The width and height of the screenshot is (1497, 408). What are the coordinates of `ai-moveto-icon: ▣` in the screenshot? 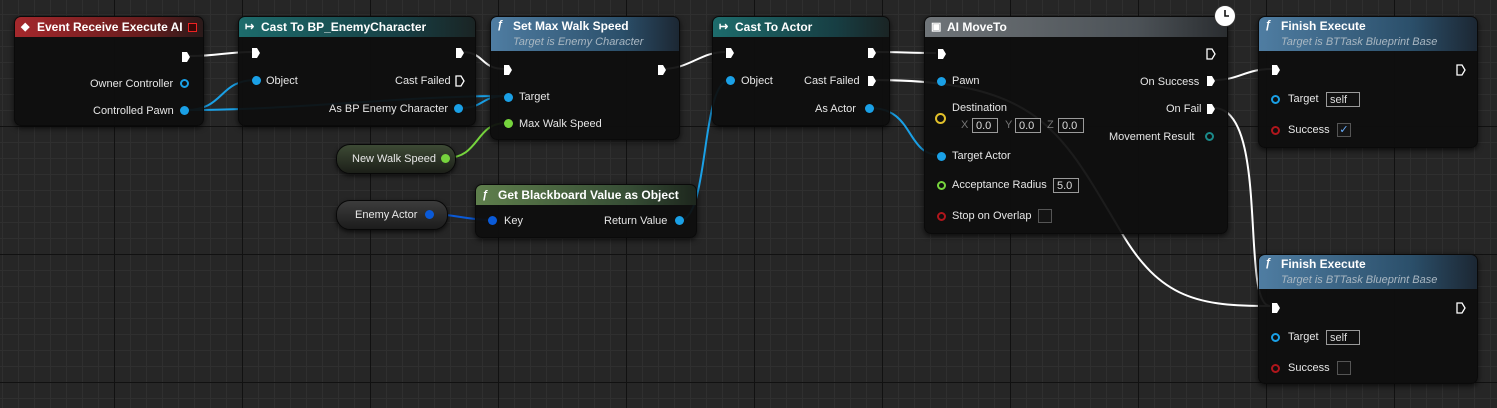 It's located at (936, 27).